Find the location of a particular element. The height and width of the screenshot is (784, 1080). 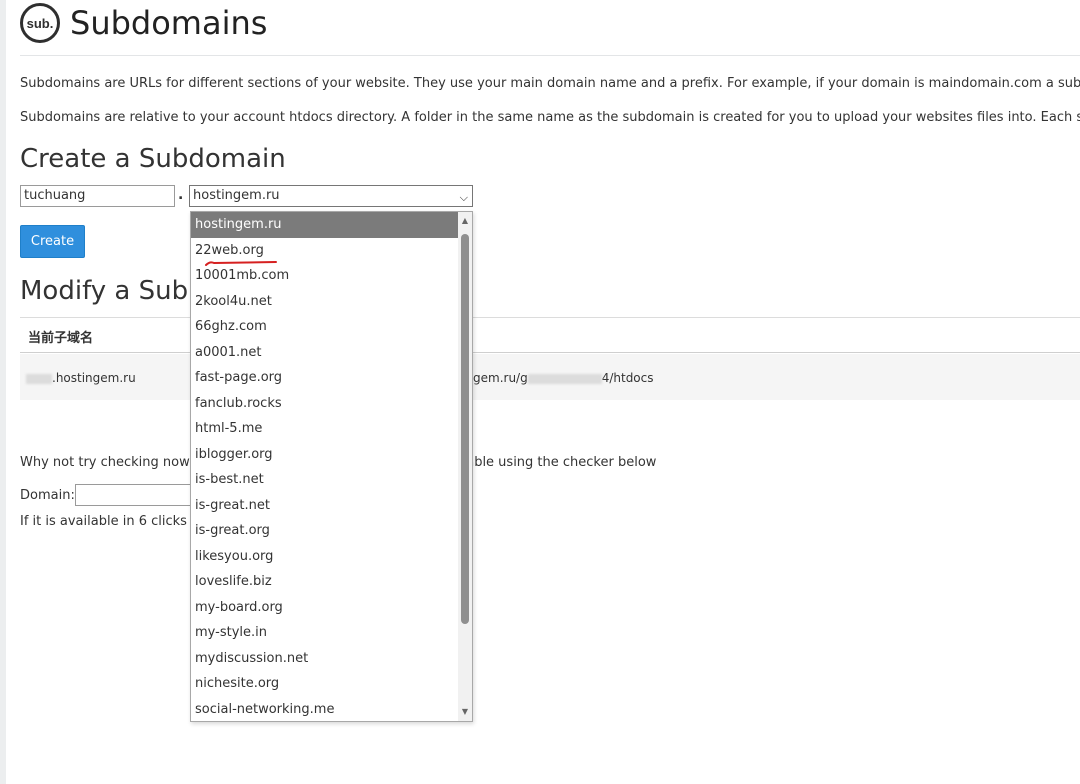

red-annotation-underline is located at coordinates (241, 263).